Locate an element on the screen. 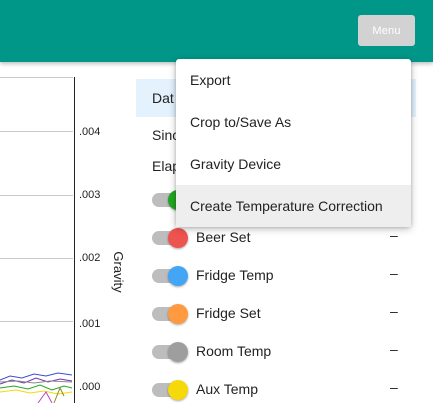 Image resolution: width=433 pixels, height=403 pixels. series-line-green is located at coordinates (36, 387).